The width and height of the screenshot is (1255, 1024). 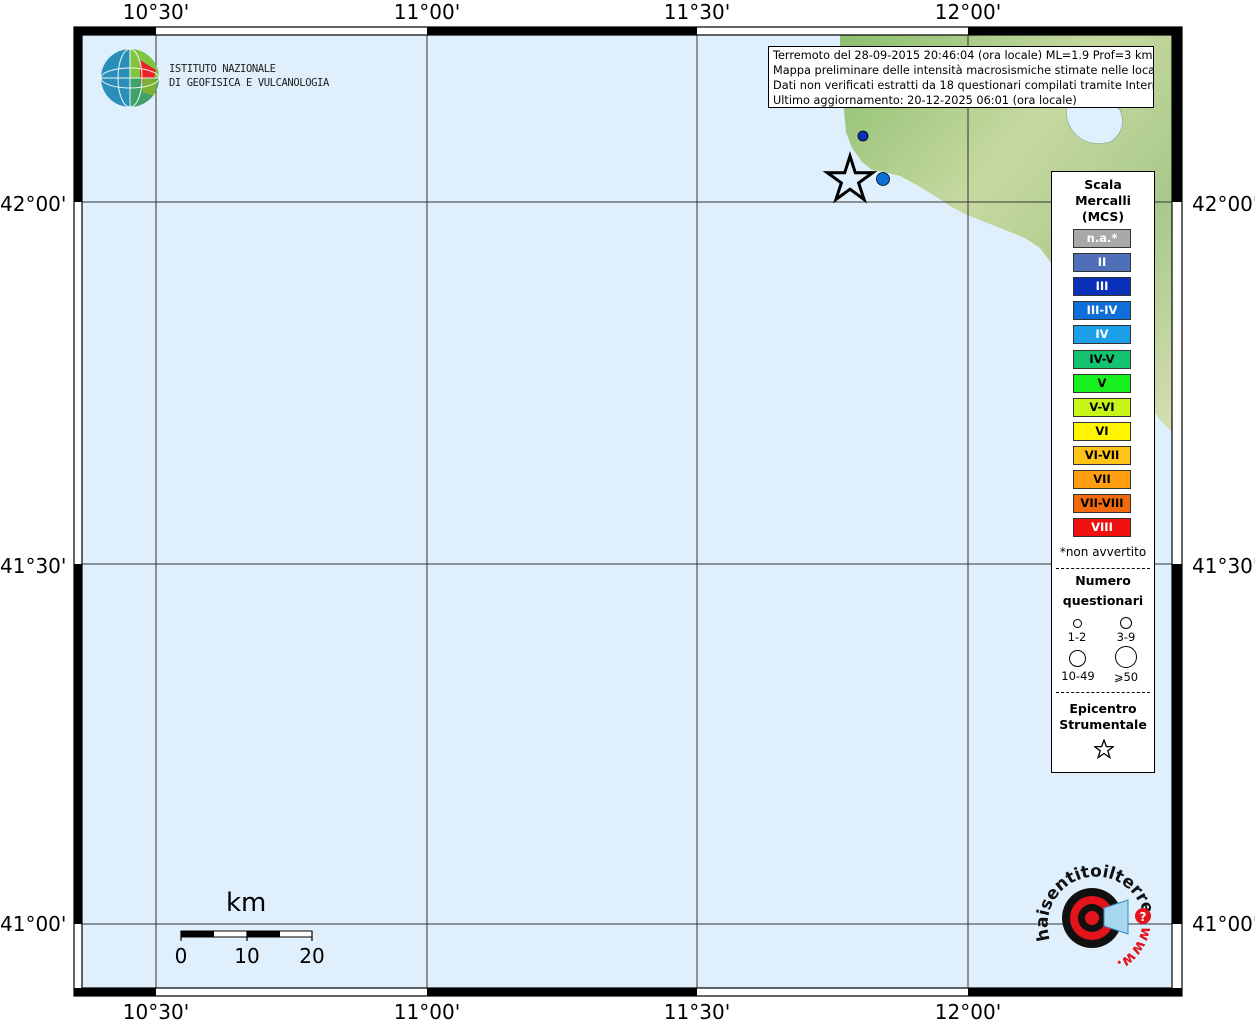 I want to click on x-tick-bottom: 11°00', so click(x=427, y=1012).